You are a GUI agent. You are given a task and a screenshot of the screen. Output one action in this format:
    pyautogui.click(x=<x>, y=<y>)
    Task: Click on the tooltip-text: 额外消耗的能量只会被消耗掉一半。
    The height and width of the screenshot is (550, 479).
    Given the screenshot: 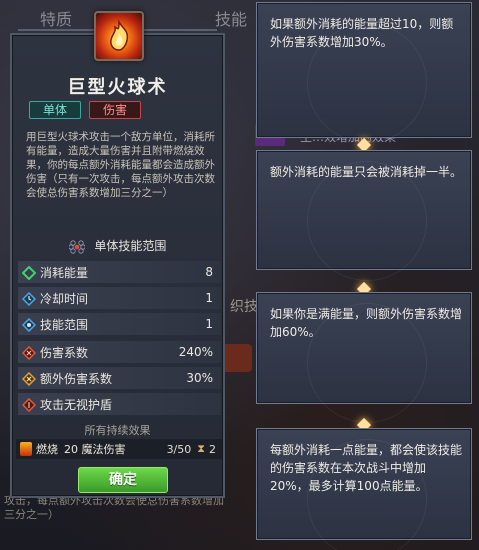 What is the action you would take?
    pyautogui.click(x=366, y=172)
    